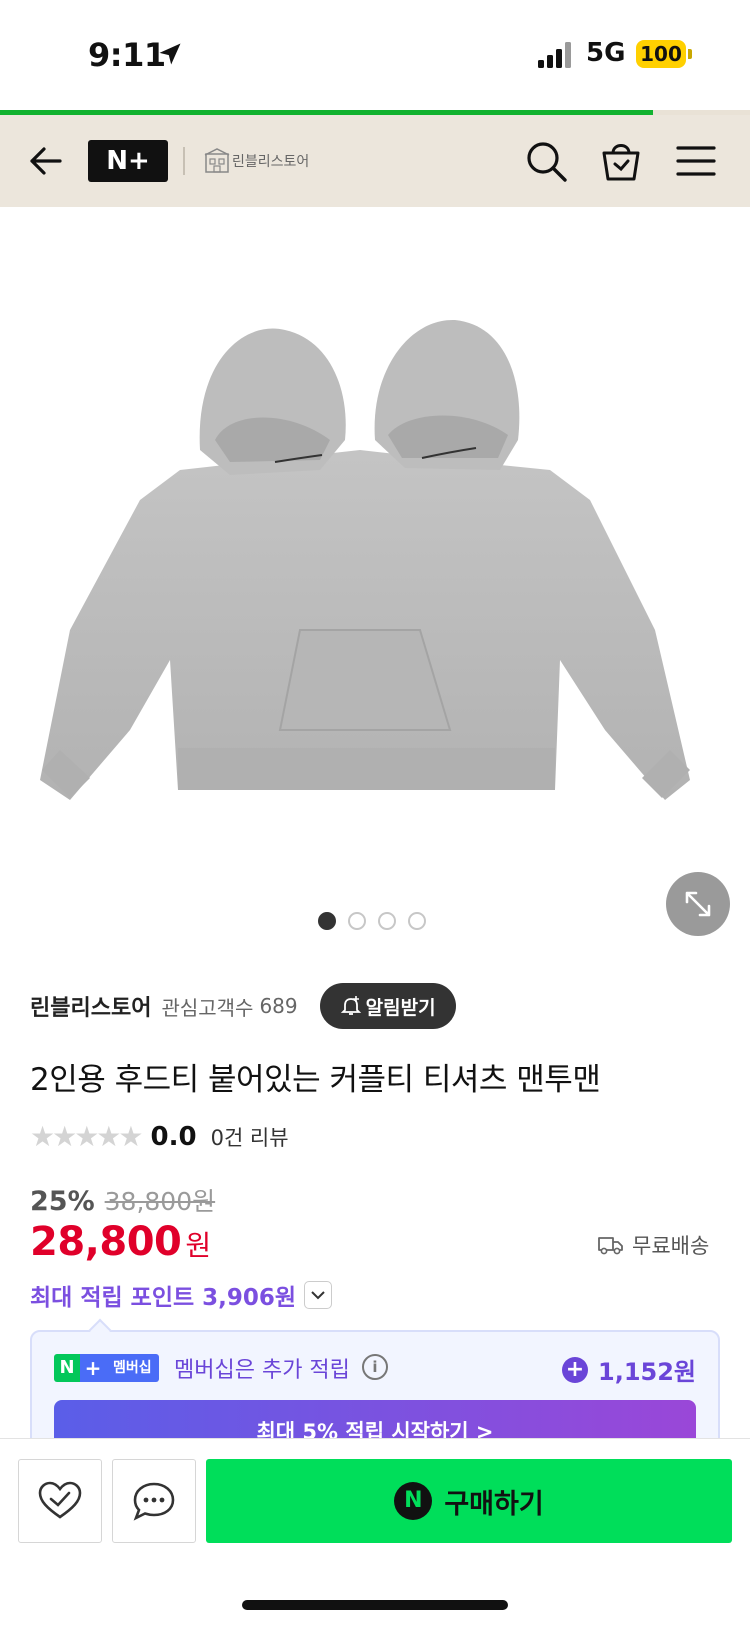  I want to click on discount-row: 25% 38,800원, so click(122, 1200).